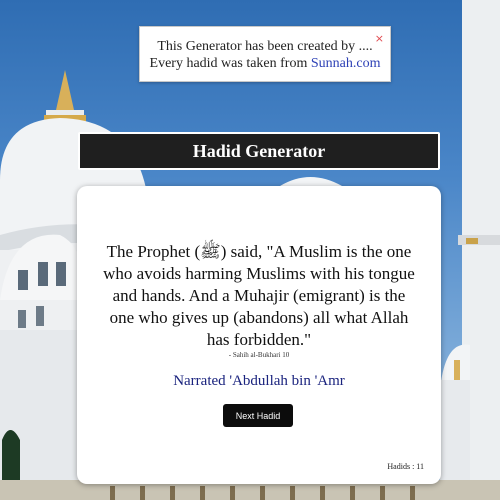 The image size is (500, 500). Describe the element at coordinates (402, 466) in the screenshot. I see `counter-label: Hadids :` at that location.